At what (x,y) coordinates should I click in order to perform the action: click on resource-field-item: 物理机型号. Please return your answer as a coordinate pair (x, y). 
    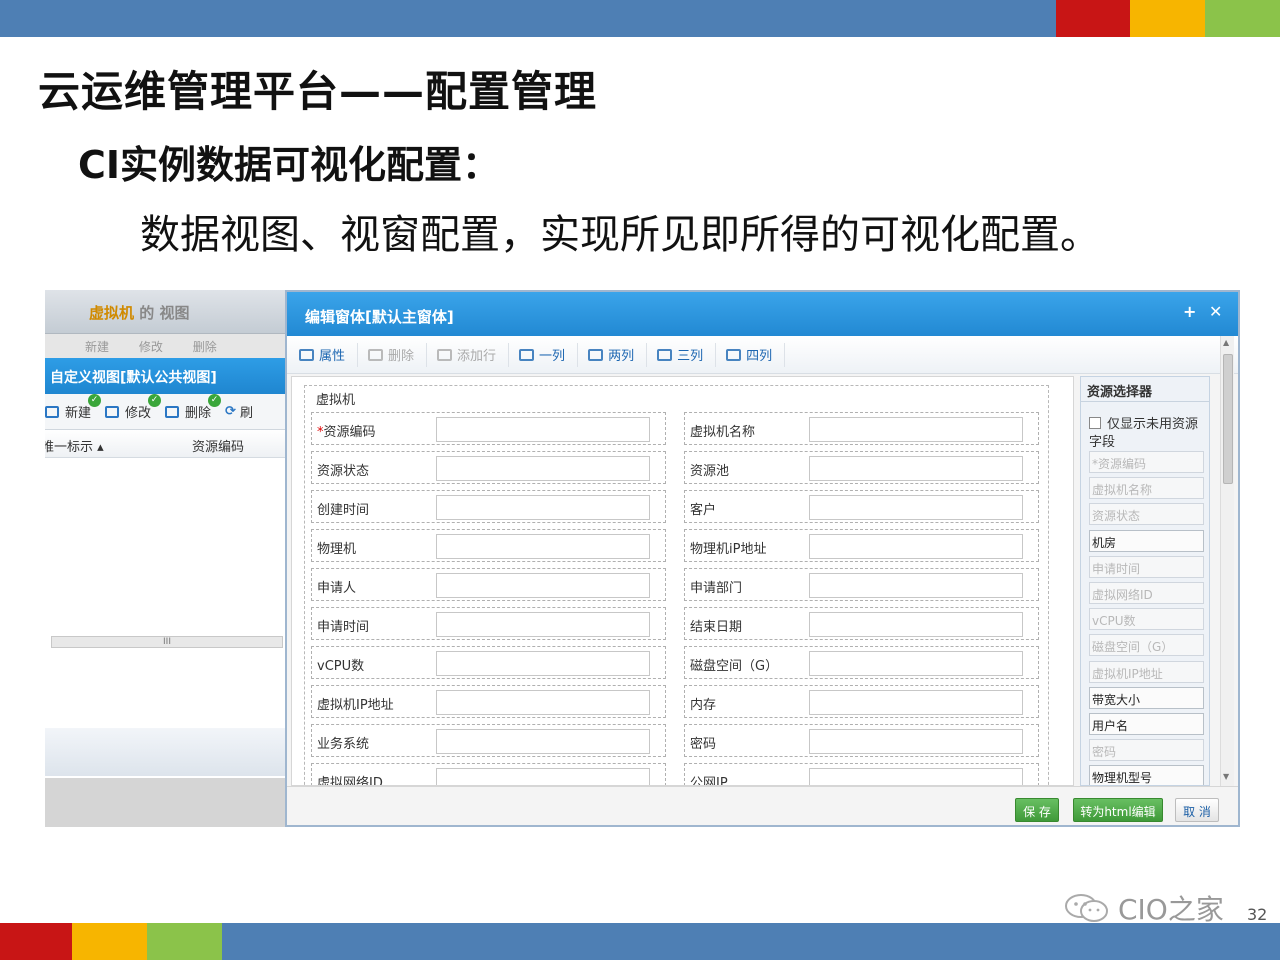
    Looking at the image, I should click on (1146, 775).